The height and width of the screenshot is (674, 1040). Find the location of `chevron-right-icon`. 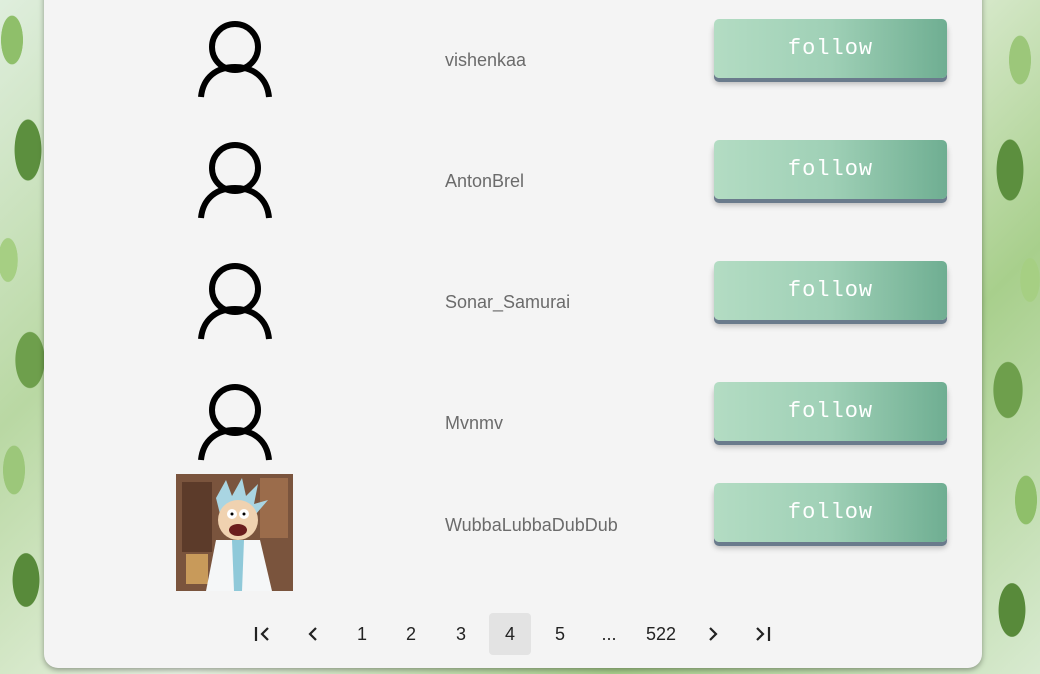

chevron-right-icon is located at coordinates (713, 634).